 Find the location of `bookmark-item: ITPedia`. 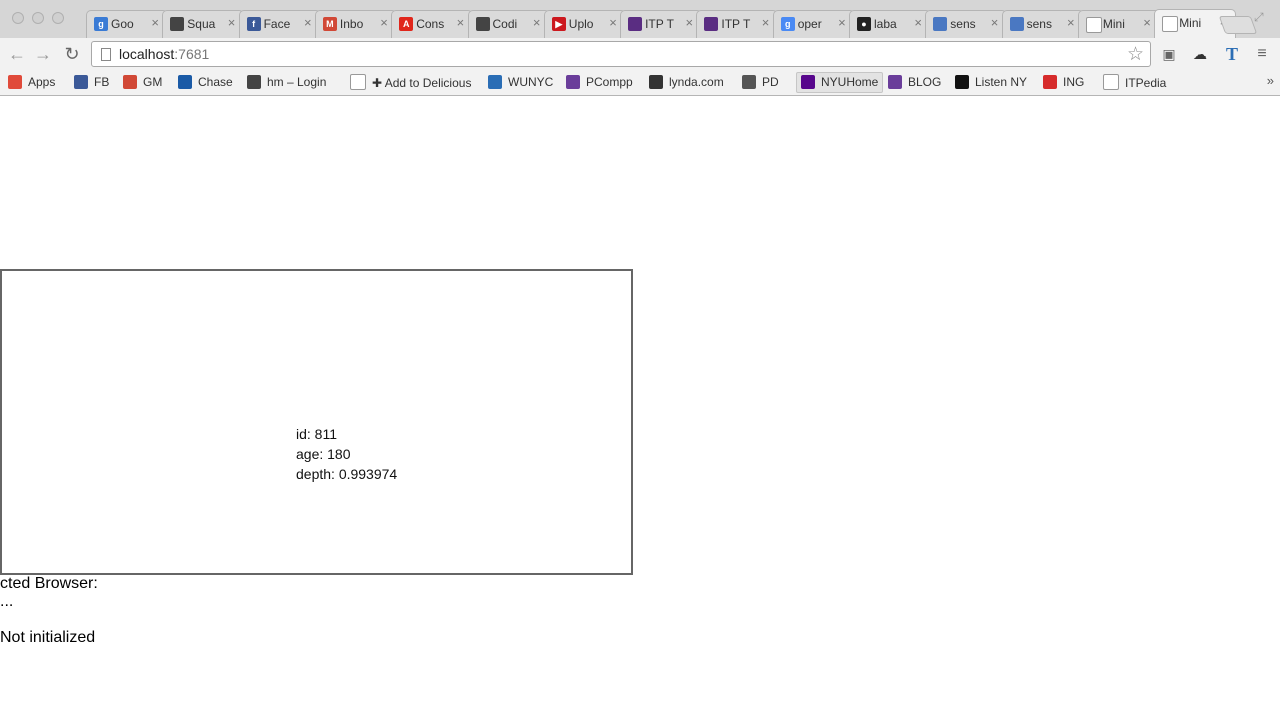

bookmark-item: ITPedia is located at coordinates (1134, 82).